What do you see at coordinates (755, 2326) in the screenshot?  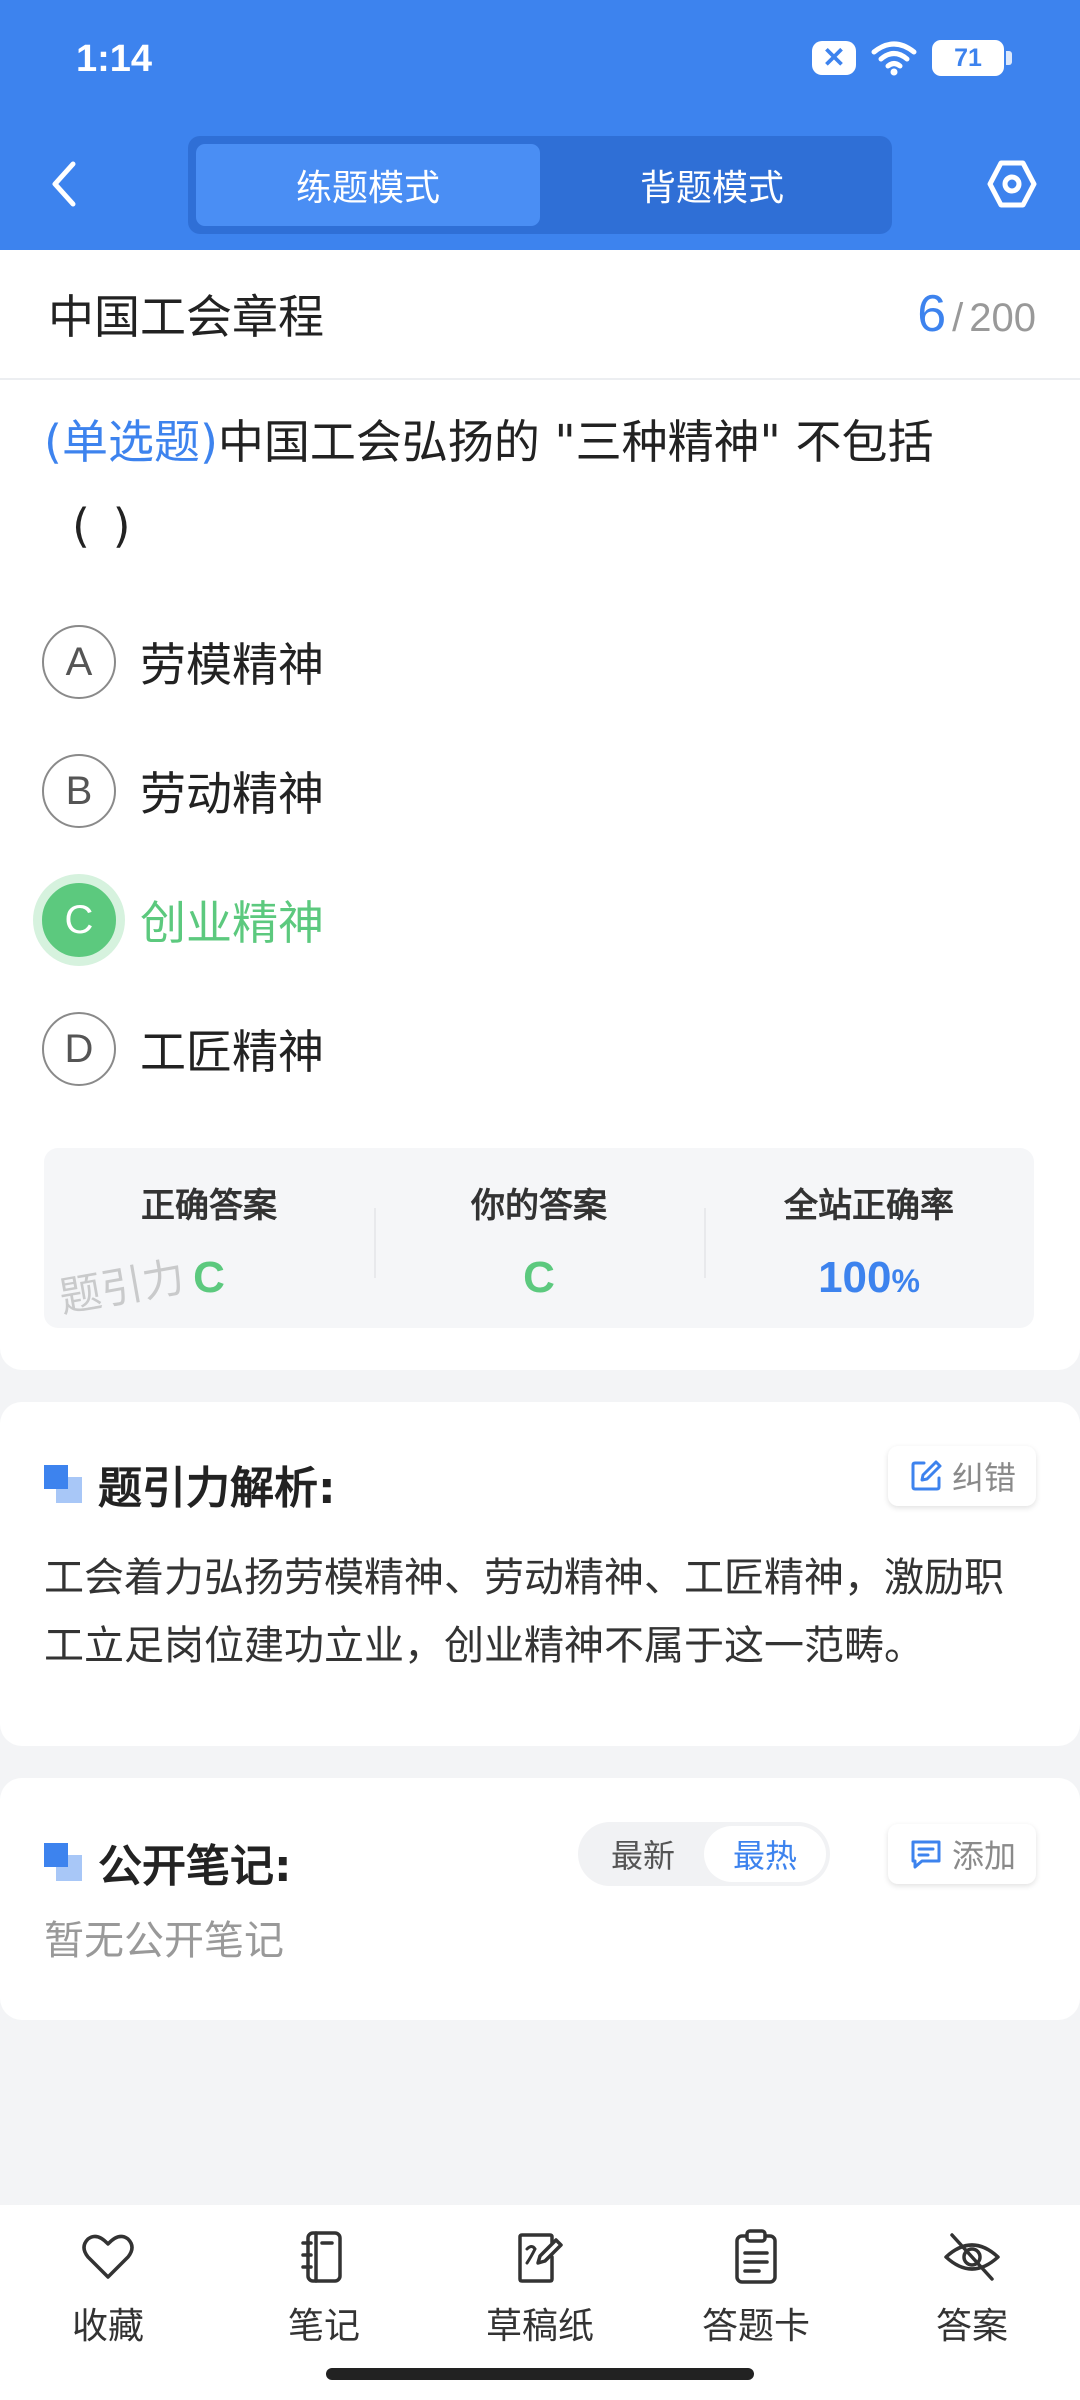 I see `nav-label: 答题卡` at bounding box center [755, 2326].